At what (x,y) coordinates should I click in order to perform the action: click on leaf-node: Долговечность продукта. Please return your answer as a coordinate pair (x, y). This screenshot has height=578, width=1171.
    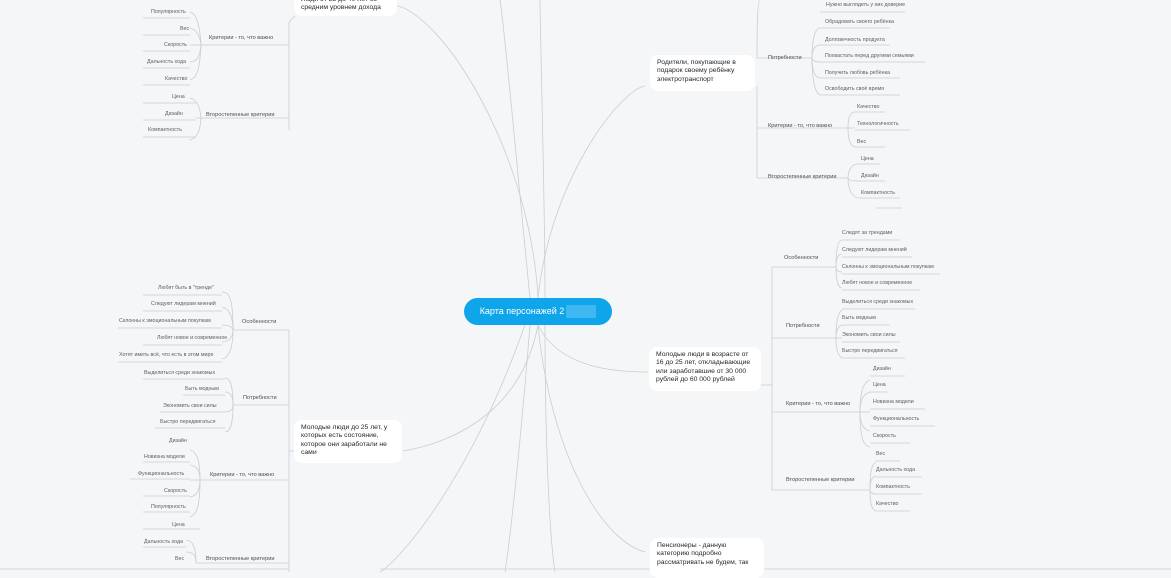
    Looking at the image, I should click on (855, 40).